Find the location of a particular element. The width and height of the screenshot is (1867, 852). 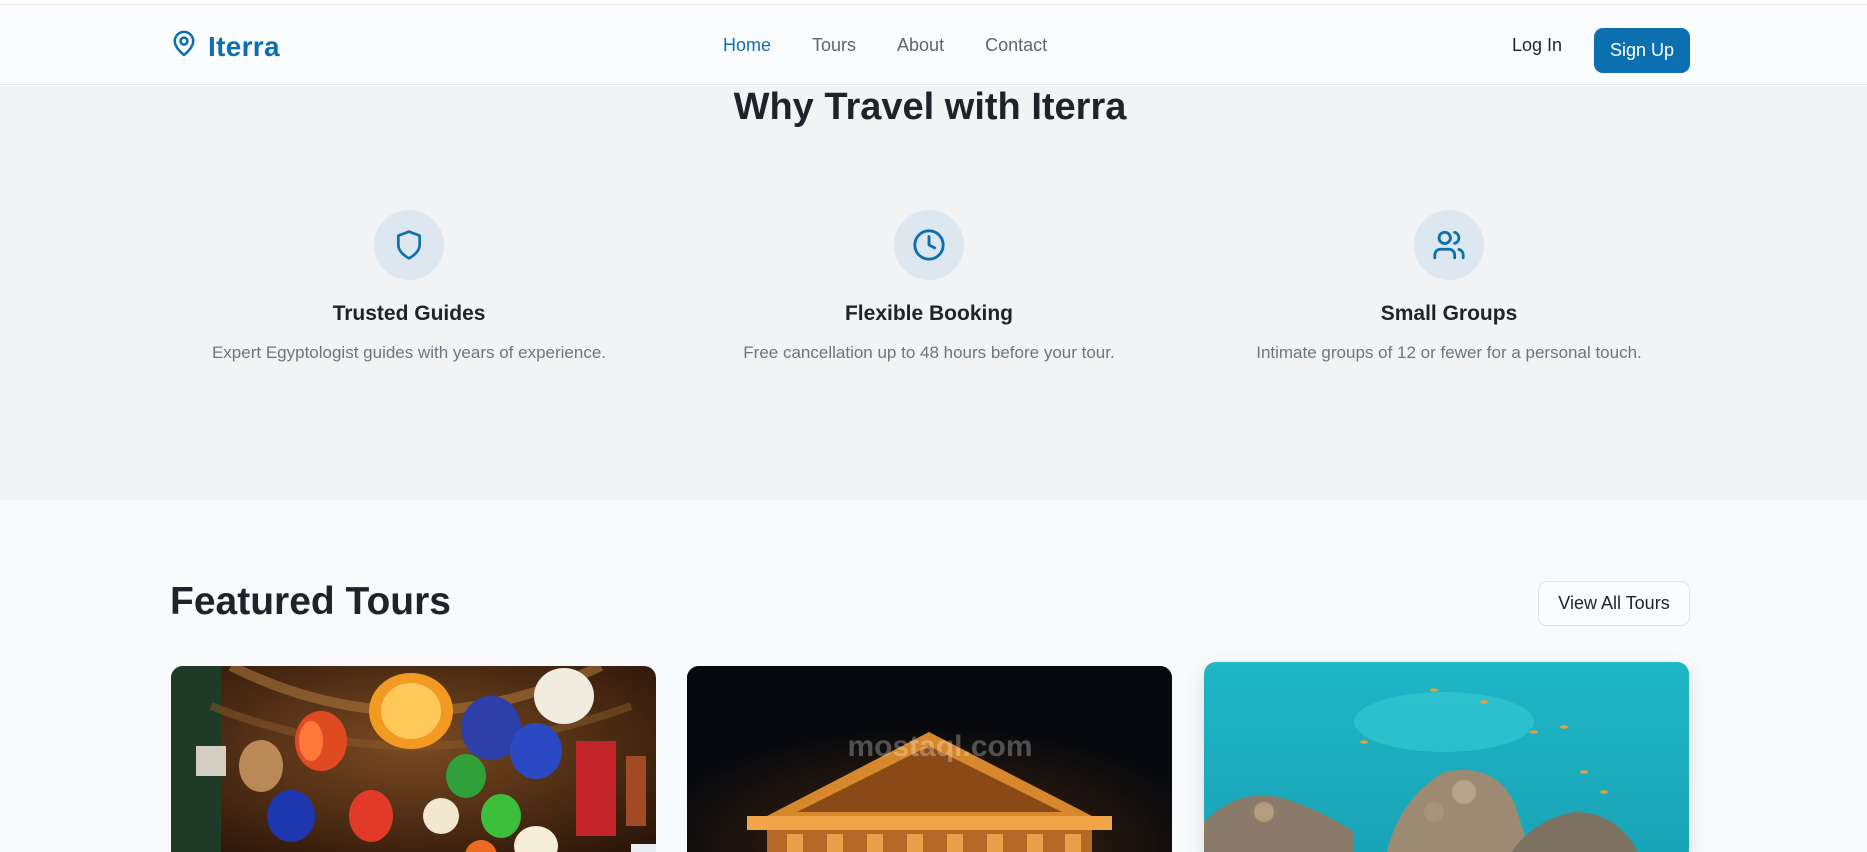

reef-image is located at coordinates (1446, 757).